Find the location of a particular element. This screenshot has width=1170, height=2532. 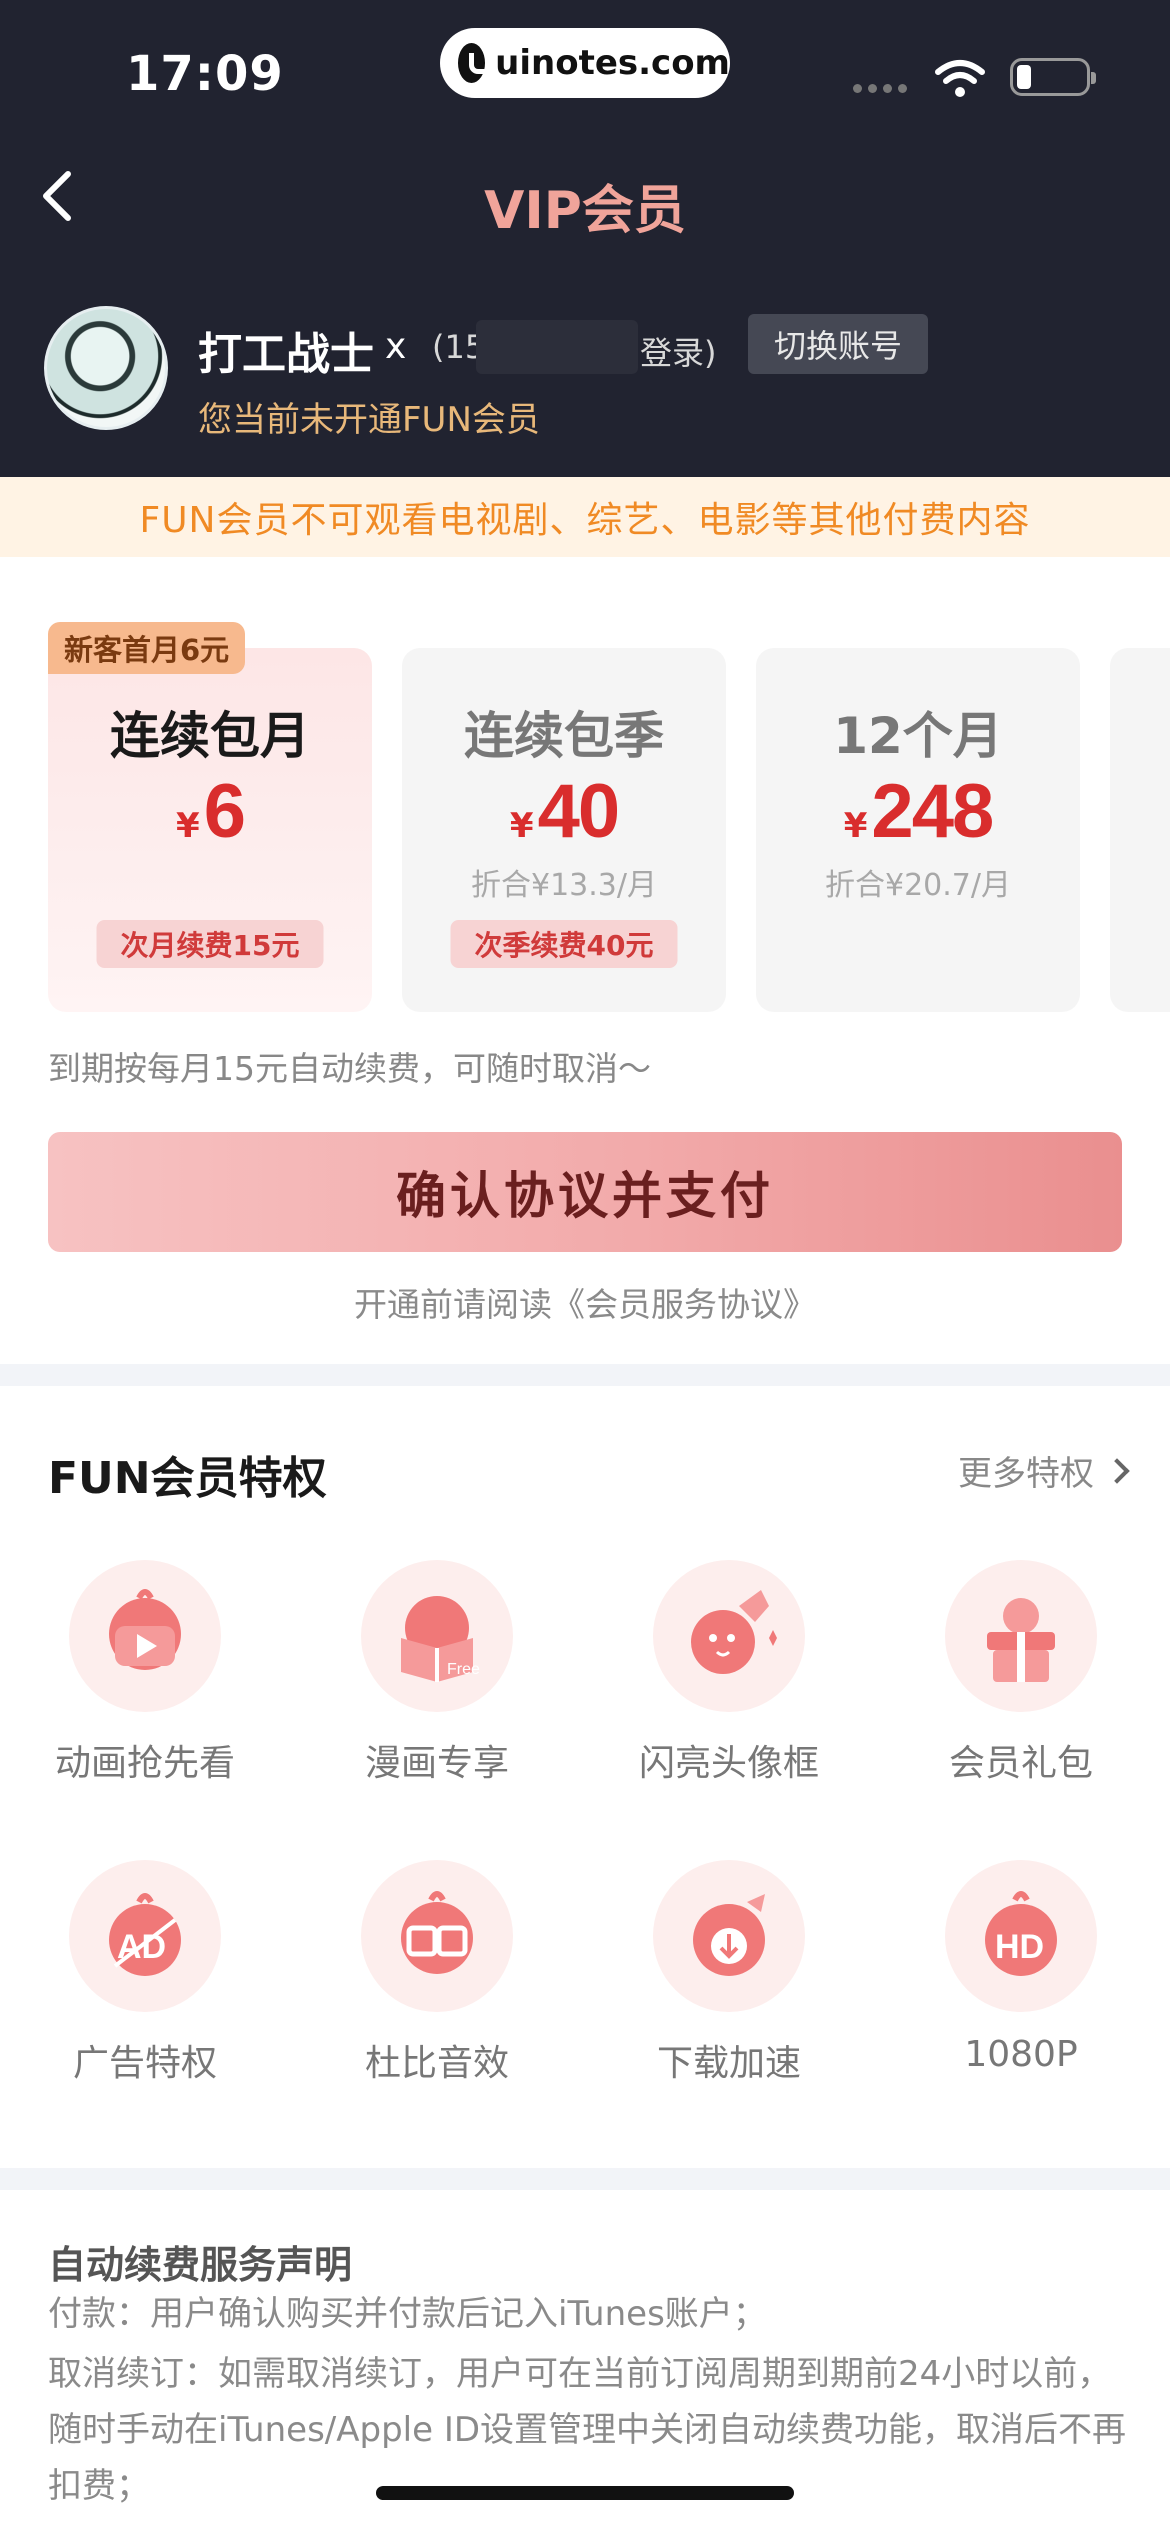

battery-icon is located at coordinates (1053, 77).